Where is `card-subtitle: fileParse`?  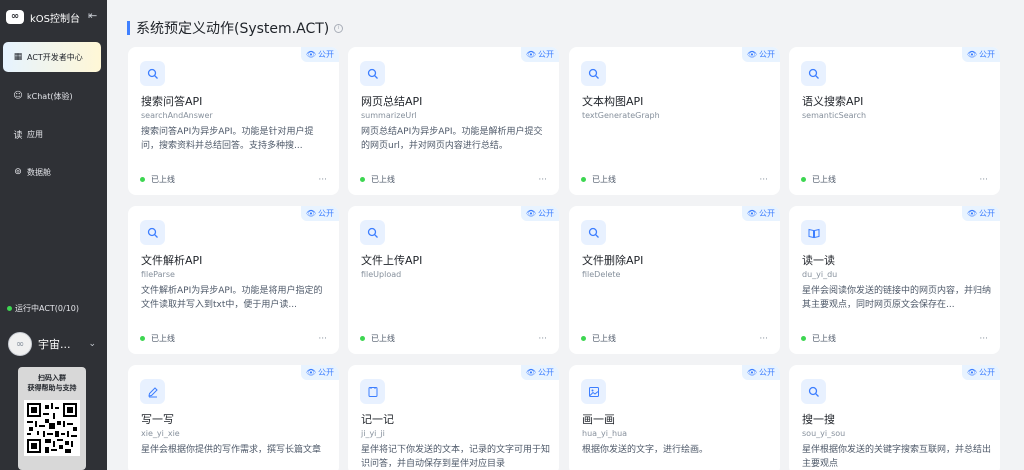
card-subtitle: fileParse is located at coordinates (158, 274).